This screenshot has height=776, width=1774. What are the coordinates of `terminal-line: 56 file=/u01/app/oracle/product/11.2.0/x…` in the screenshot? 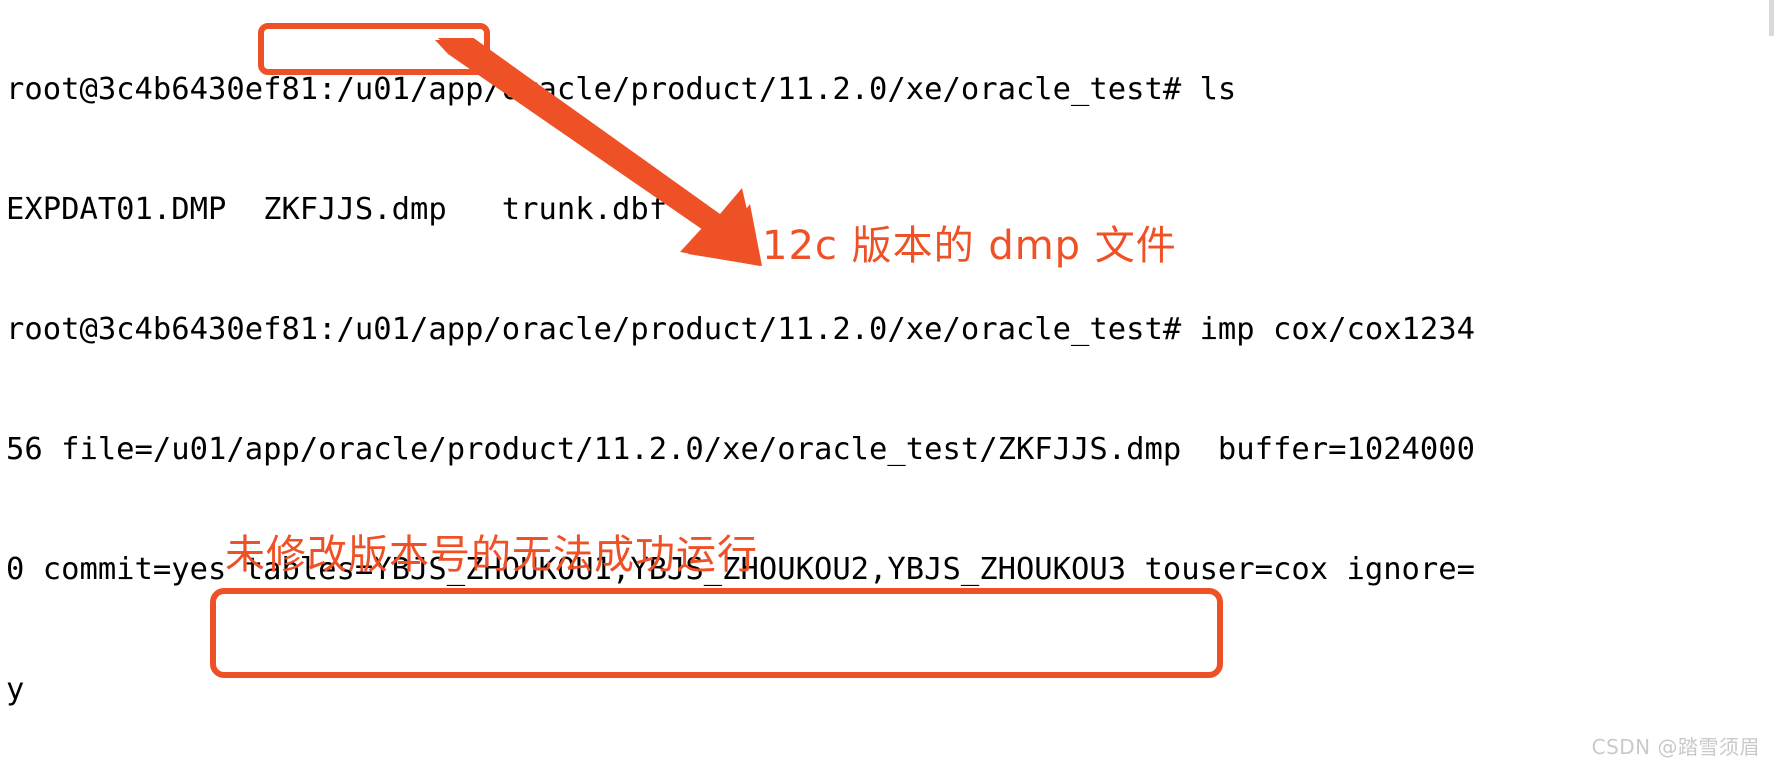 It's located at (741, 449).